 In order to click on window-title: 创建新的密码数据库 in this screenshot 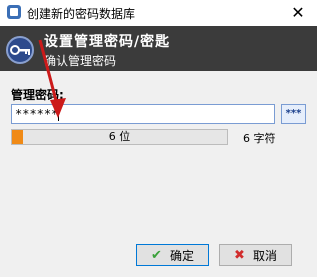, I will do `click(81, 14)`.